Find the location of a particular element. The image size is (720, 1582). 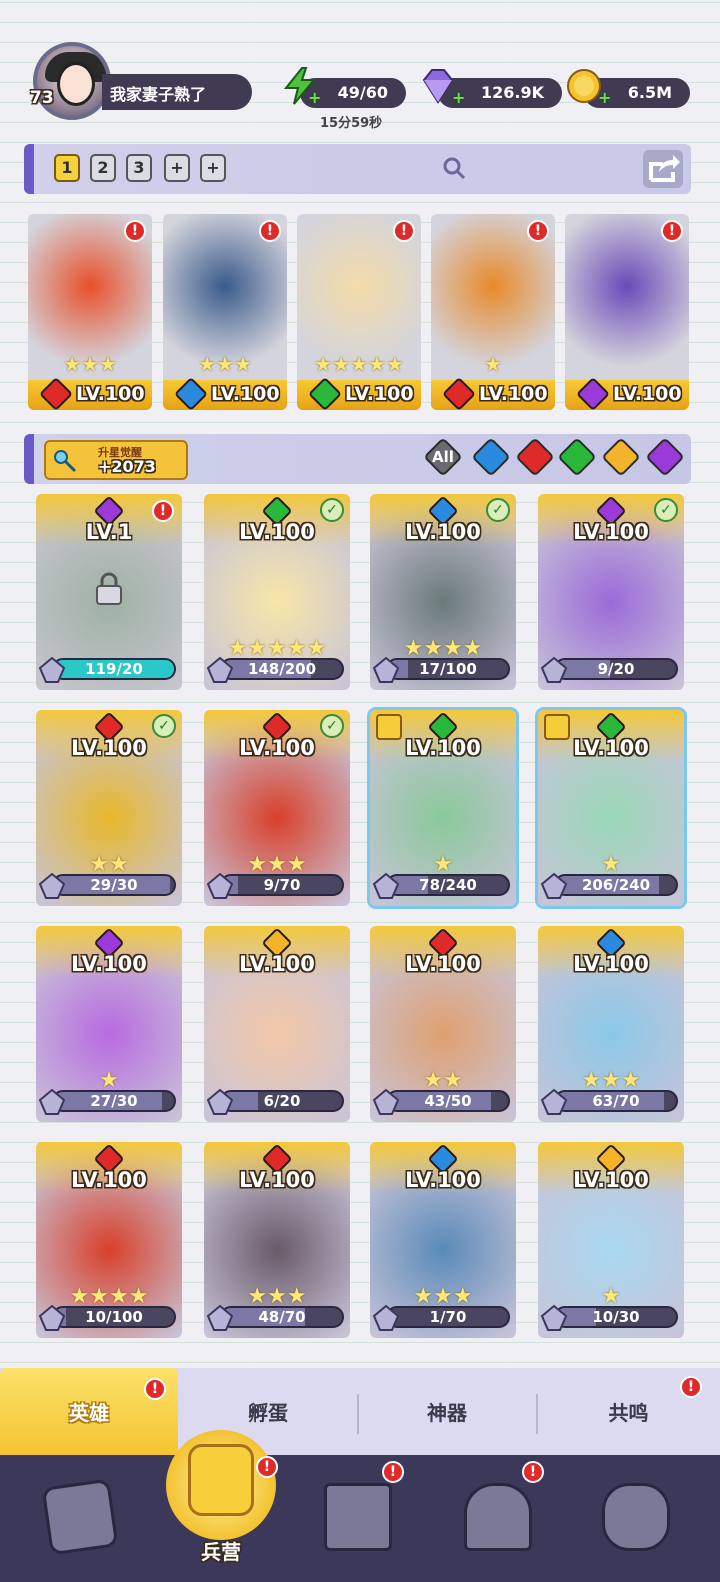

filter-all: All is located at coordinates (443, 457).